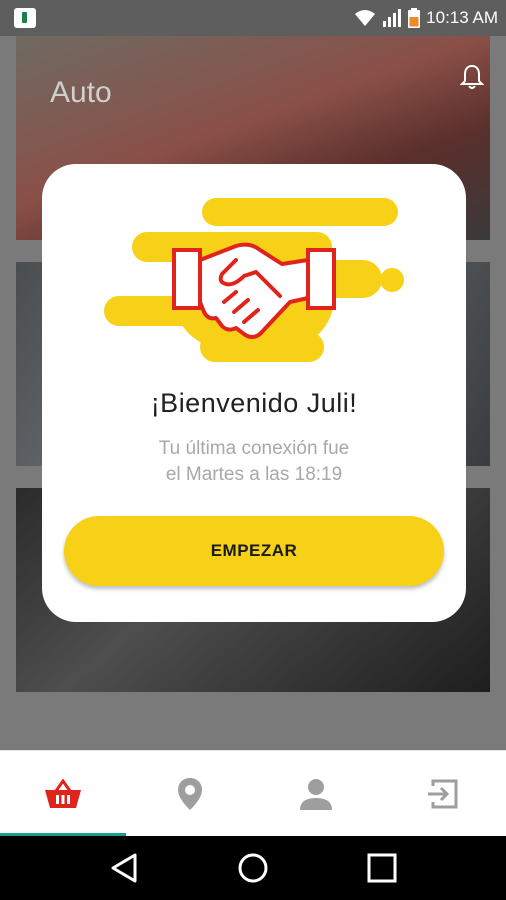  I want to click on last-connection-line: Tu última conexión fue, so click(254, 448).